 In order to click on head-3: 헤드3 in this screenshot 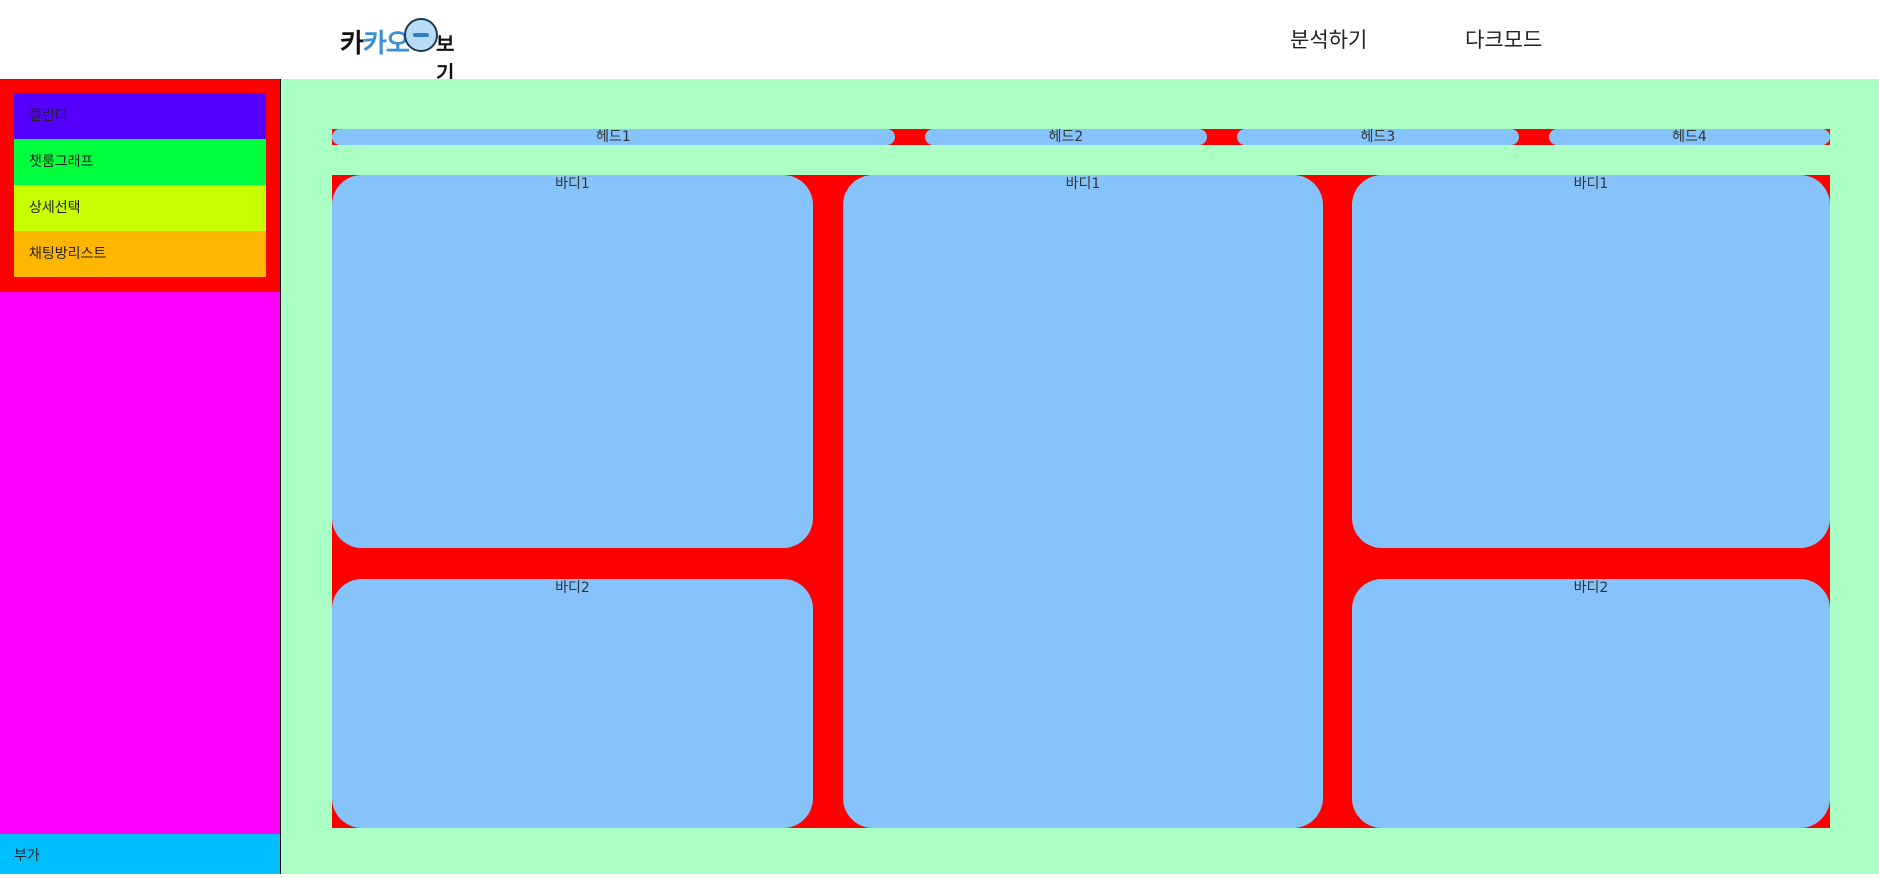, I will do `click(1378, 137)`.